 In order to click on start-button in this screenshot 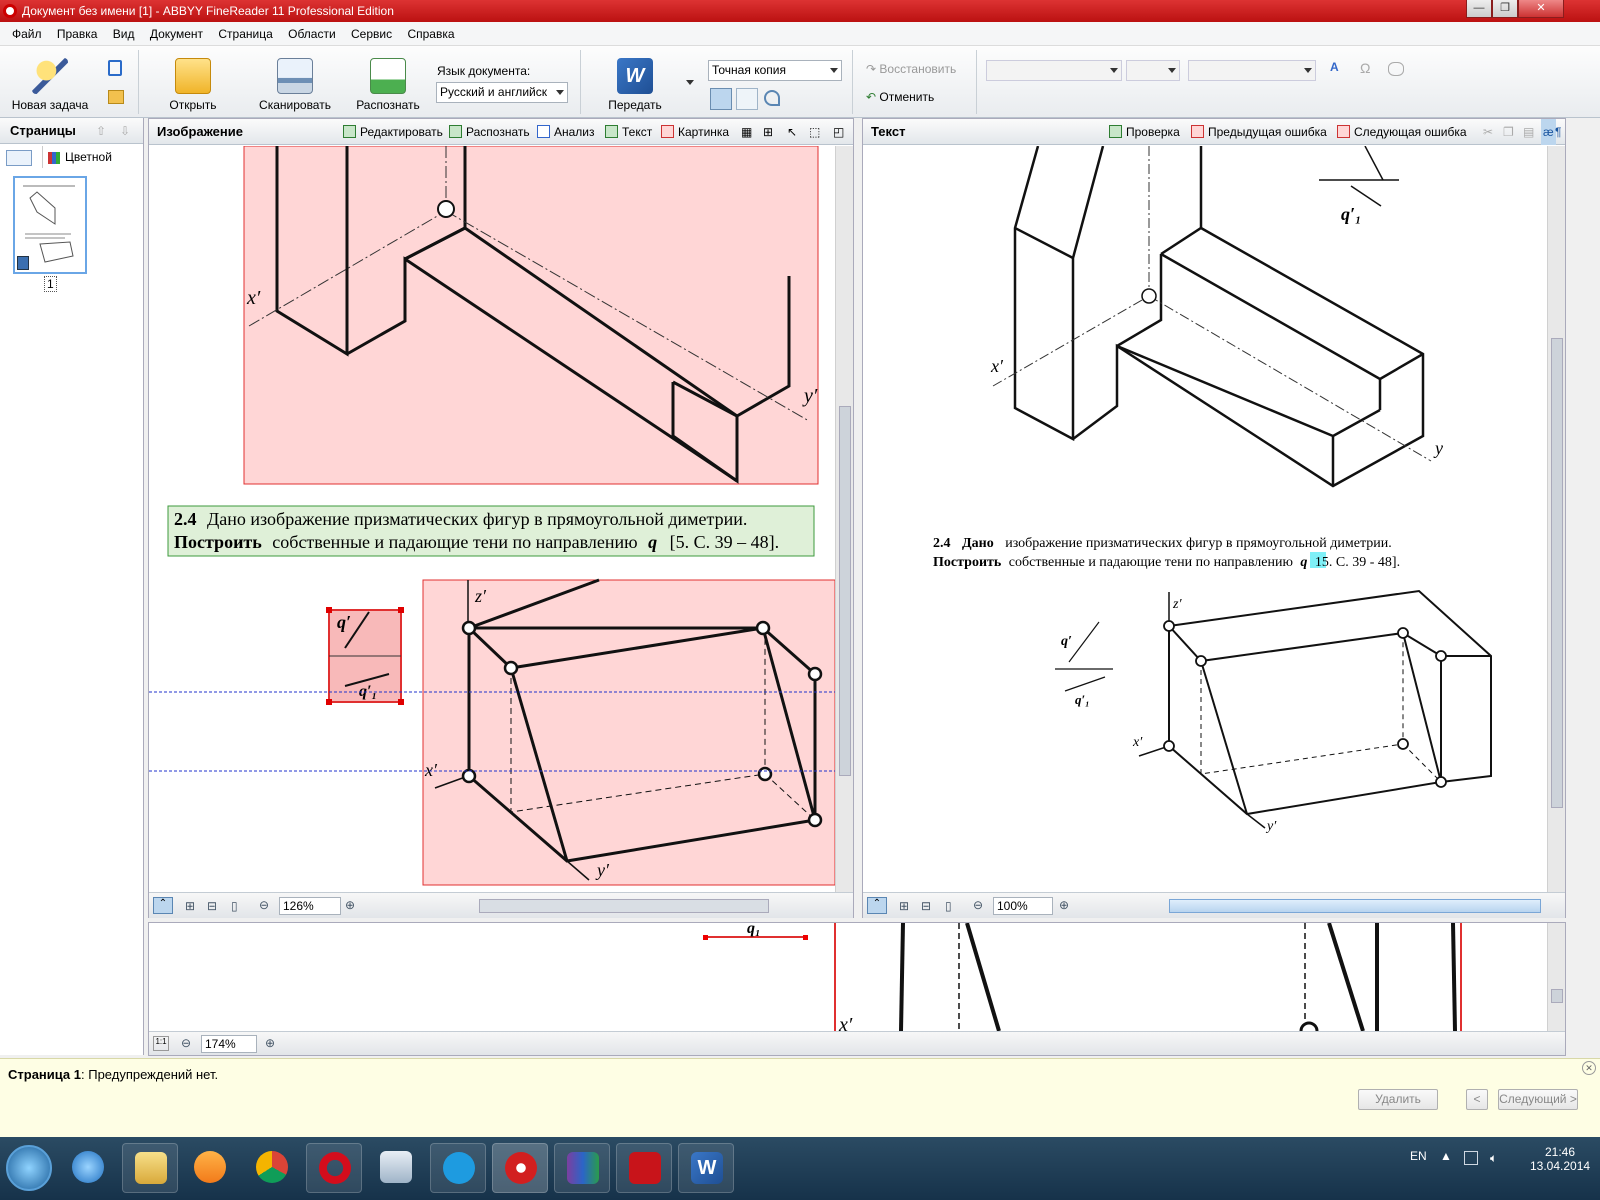, I will do `click(29, 1168)`.